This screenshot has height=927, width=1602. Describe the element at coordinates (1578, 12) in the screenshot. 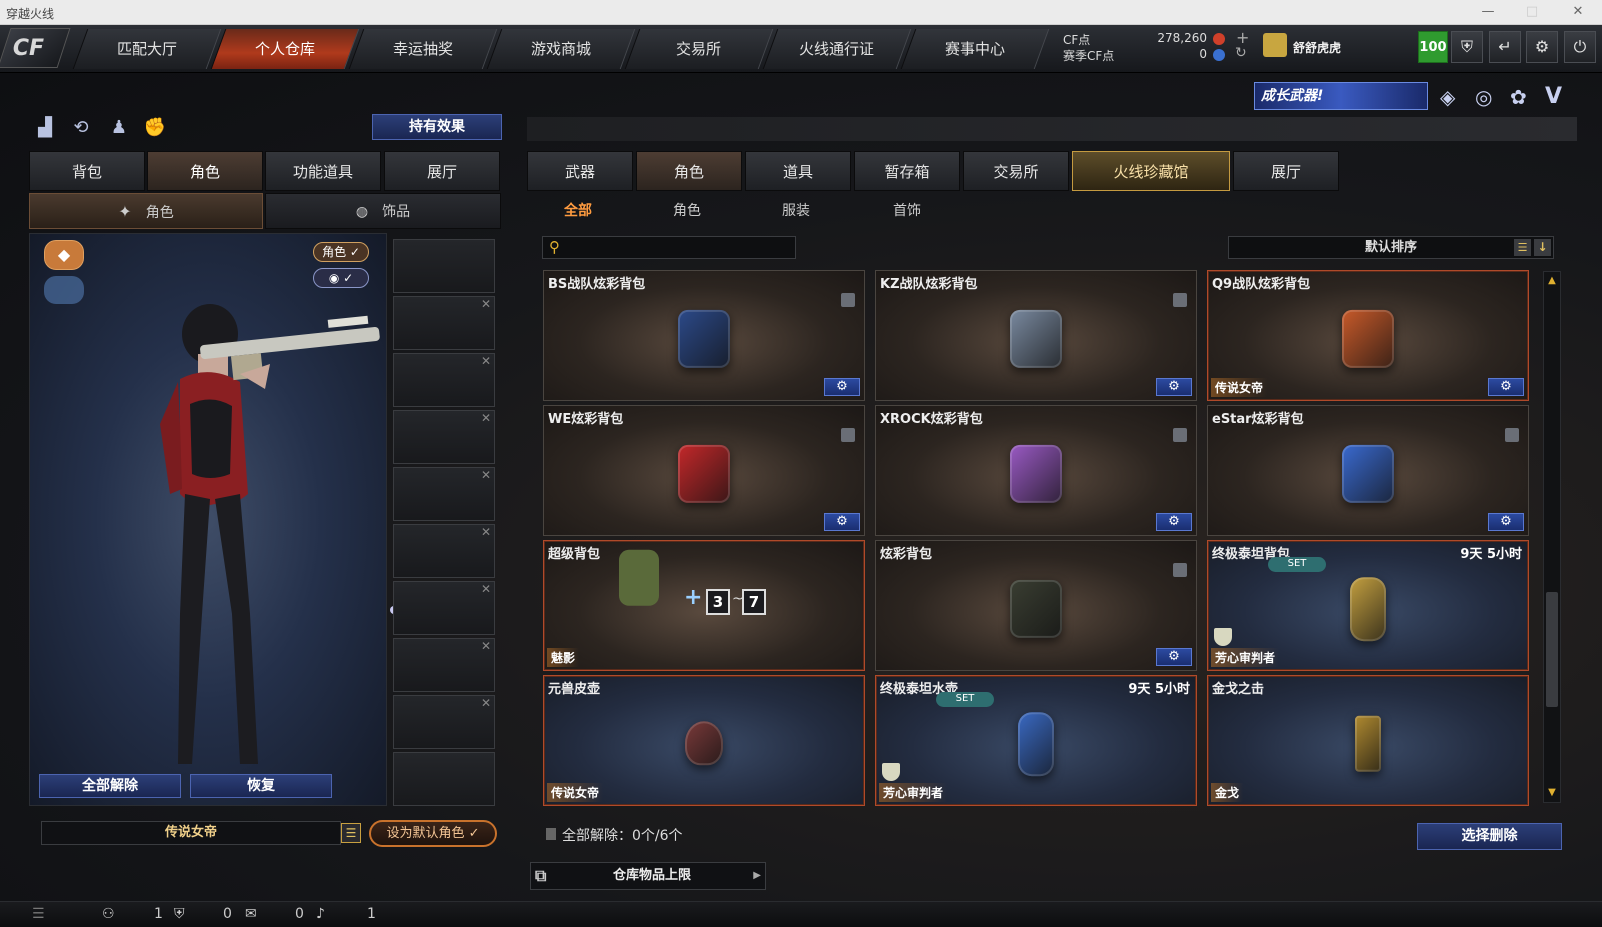

I see `close-icon: ✕` at that location.